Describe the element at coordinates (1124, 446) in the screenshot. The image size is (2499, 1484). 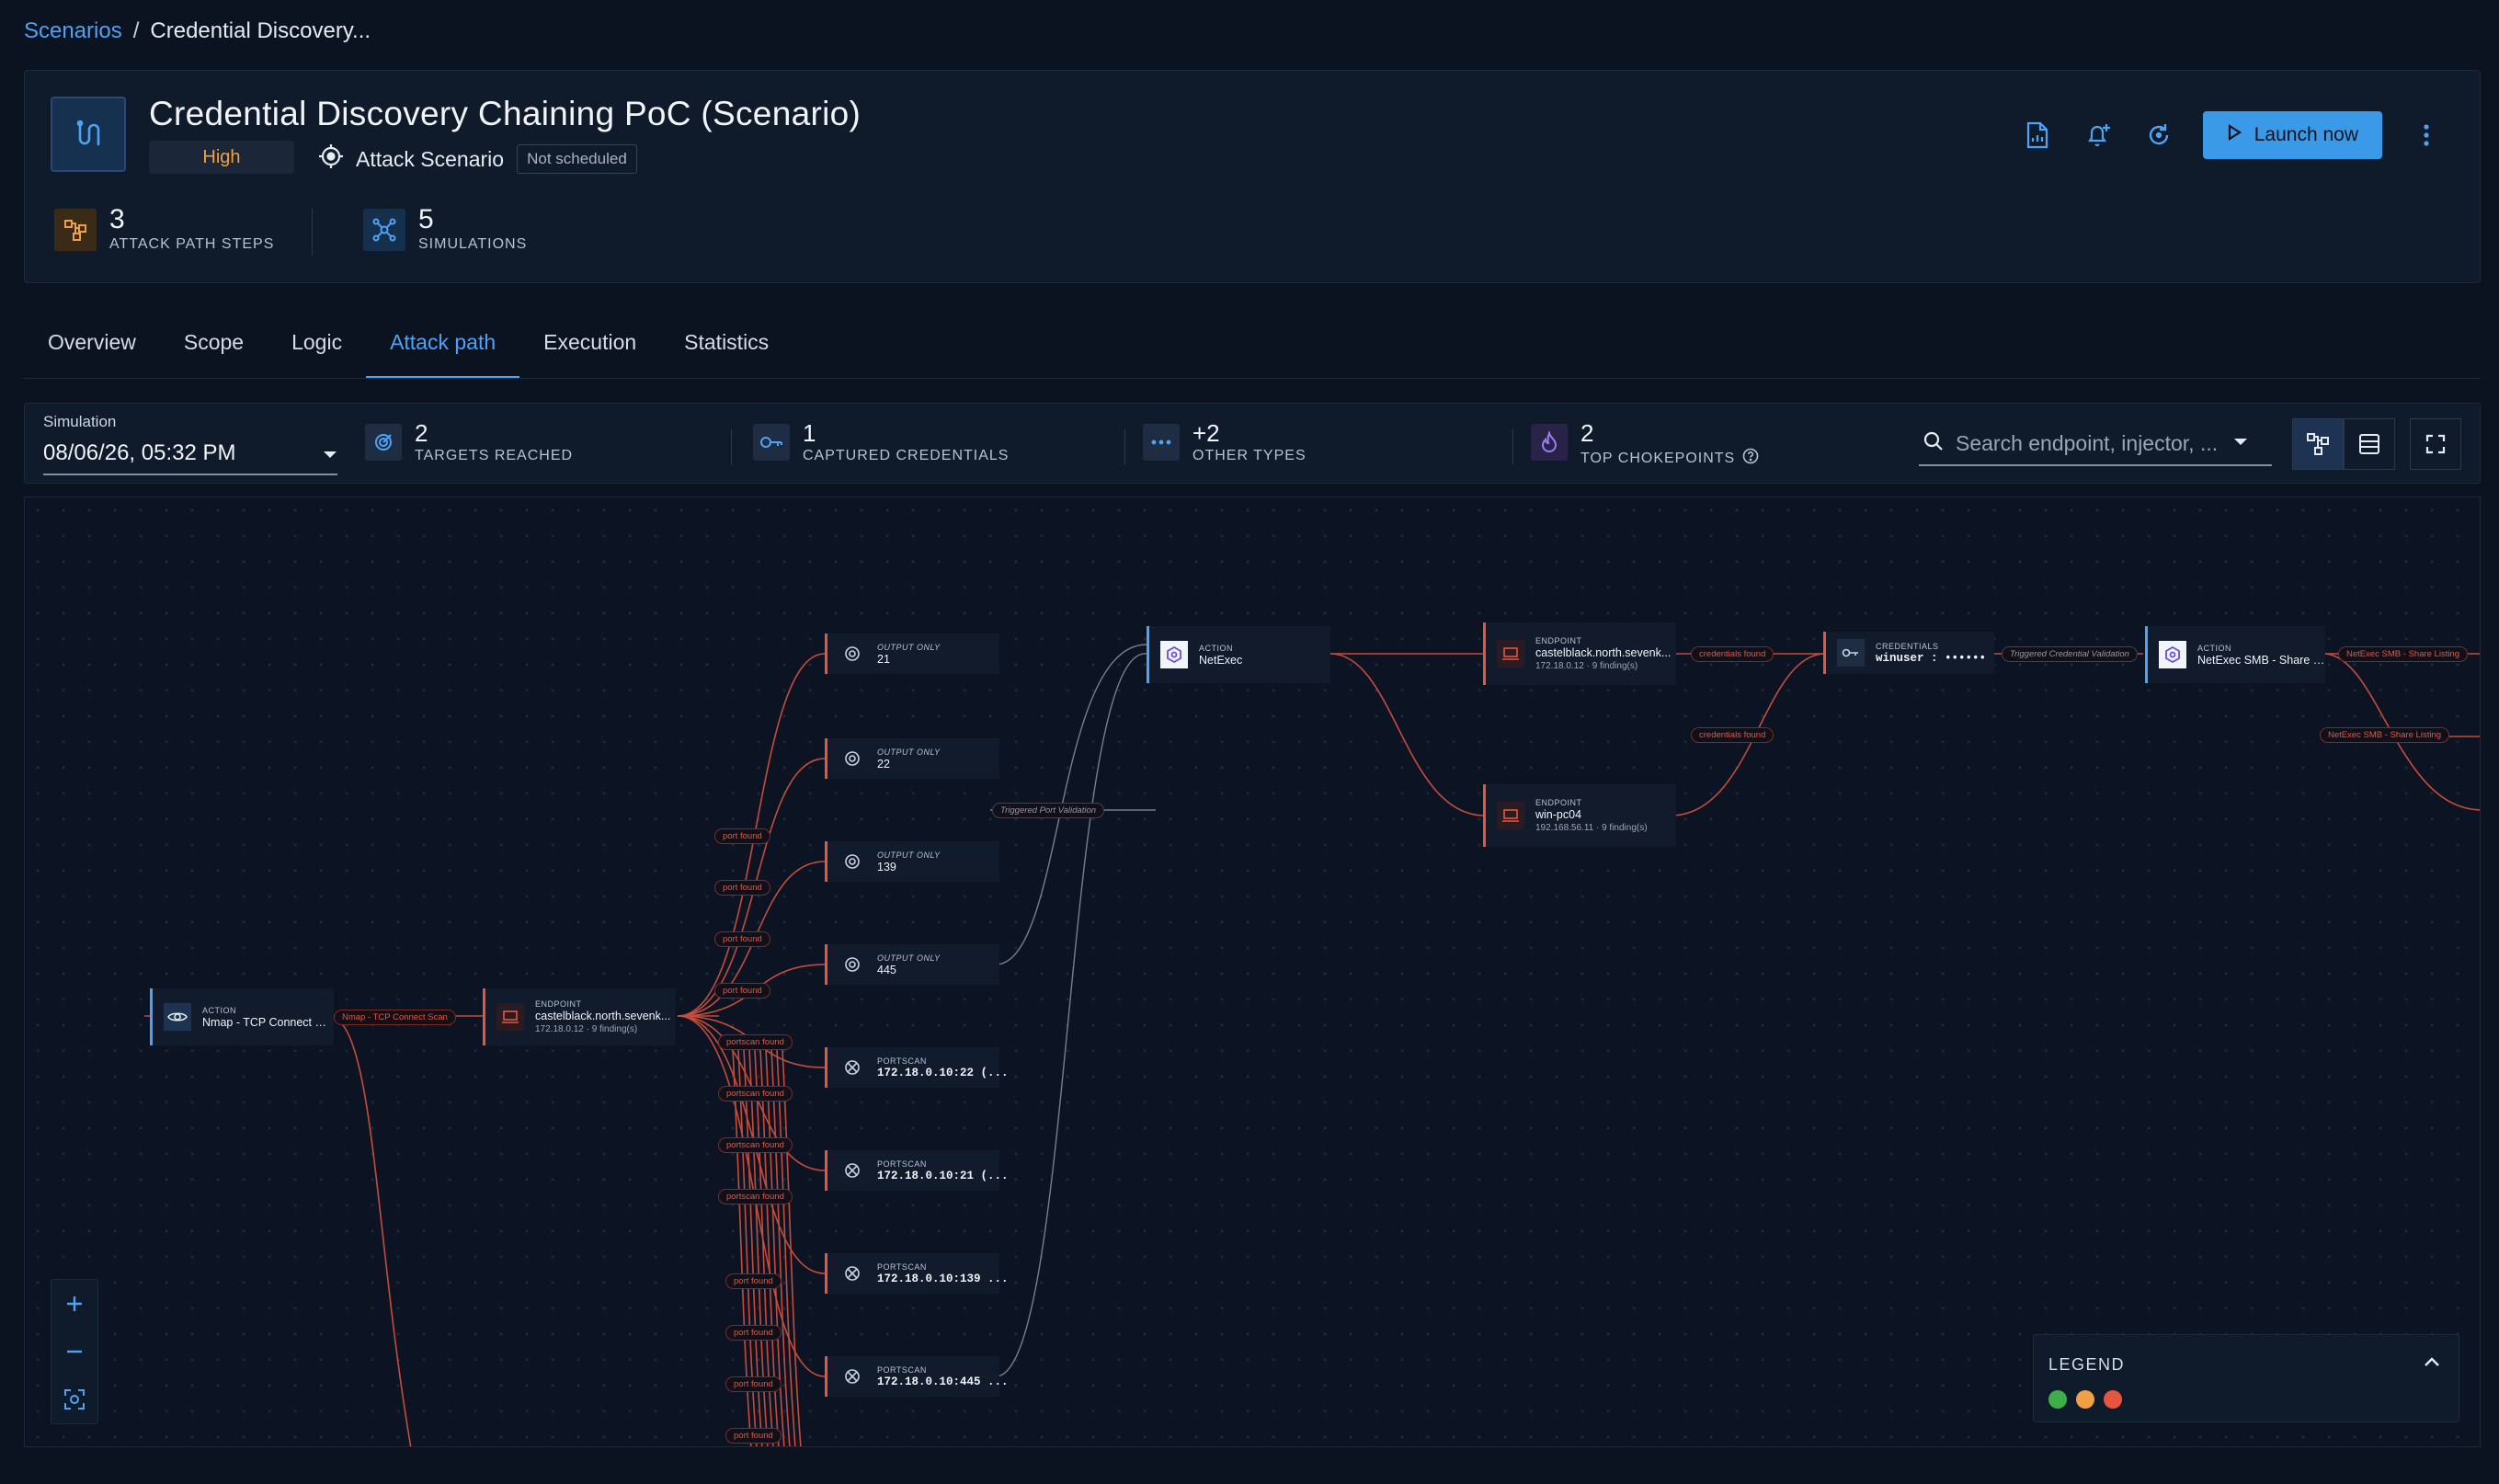
I see `stat-divider` at that location.